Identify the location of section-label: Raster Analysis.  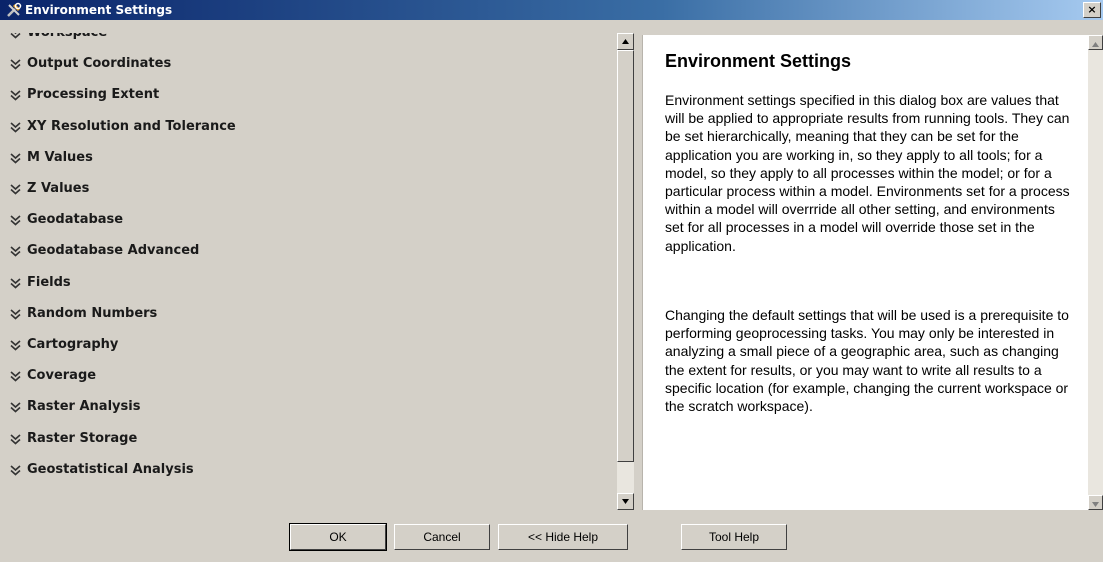
(84, 407).